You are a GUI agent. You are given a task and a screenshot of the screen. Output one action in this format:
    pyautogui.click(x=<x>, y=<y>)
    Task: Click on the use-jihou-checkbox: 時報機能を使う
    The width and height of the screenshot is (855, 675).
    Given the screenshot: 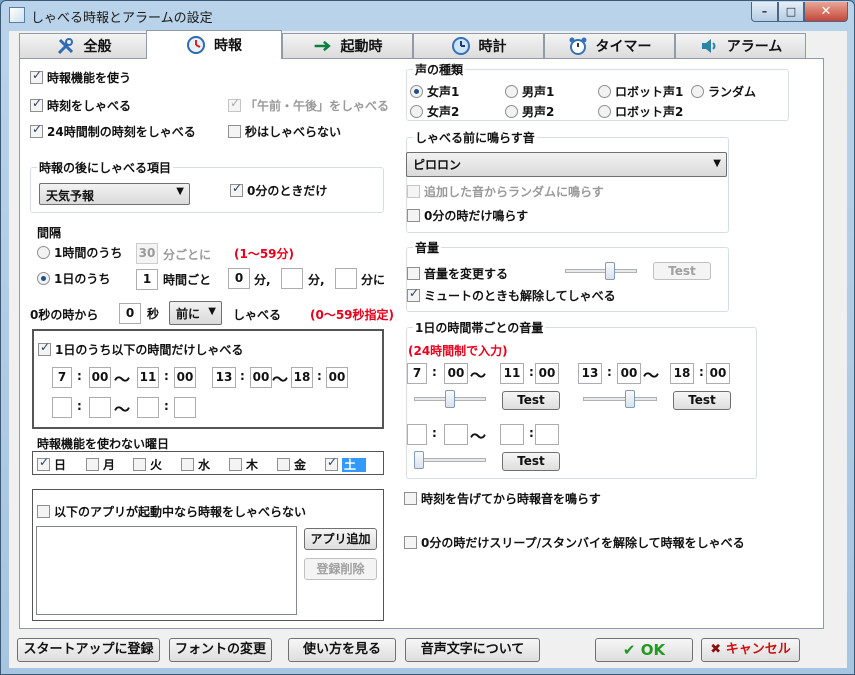 What is the action you would take?
    pyautogui.click(x=80, y=77)
    